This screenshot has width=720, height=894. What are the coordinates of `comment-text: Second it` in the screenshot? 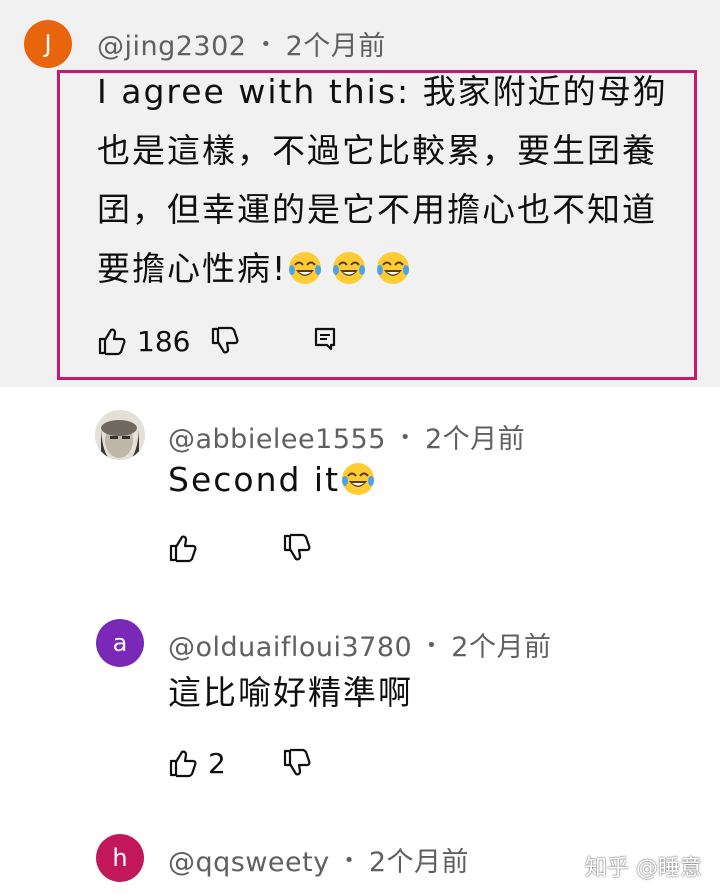 It's located at (428, 479).